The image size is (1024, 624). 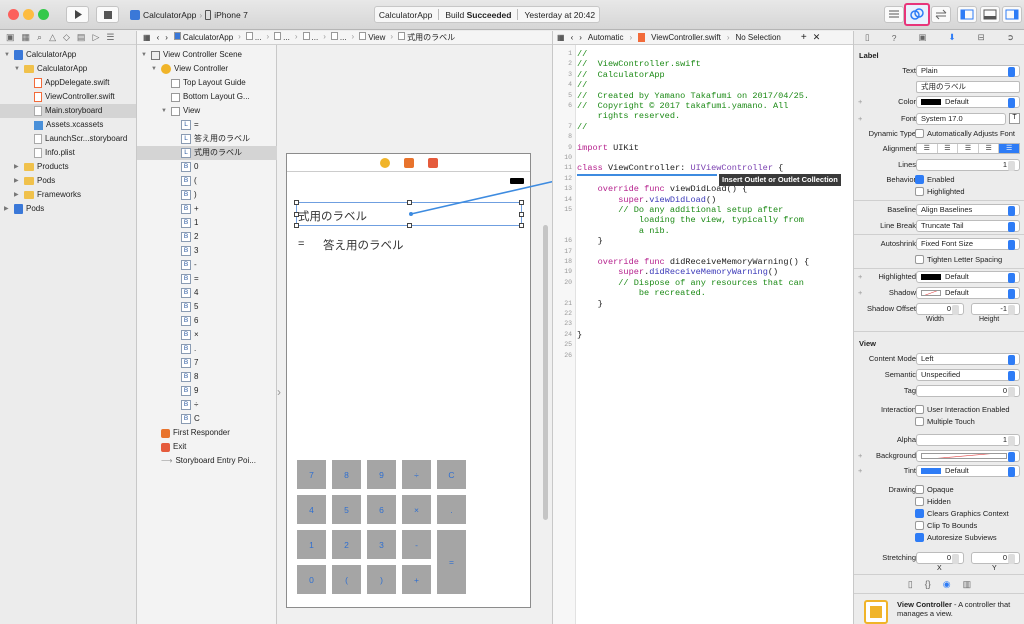 I want to click on folder-icon: ▣, so click(x=10, y=37).